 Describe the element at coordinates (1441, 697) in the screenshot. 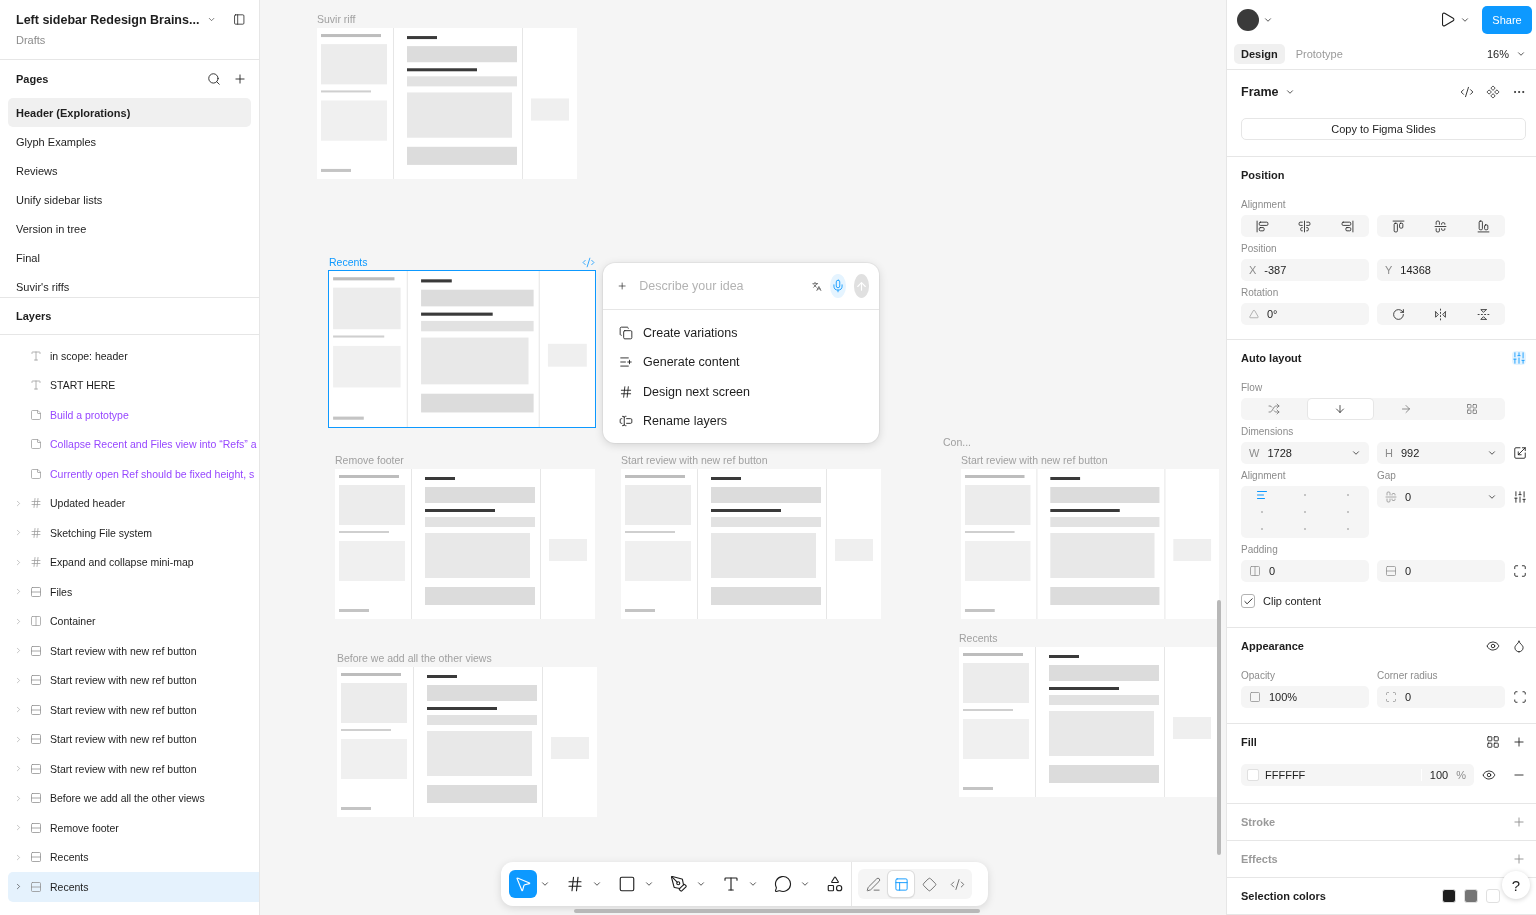

I see `corner-radius-field: 0` at that location.